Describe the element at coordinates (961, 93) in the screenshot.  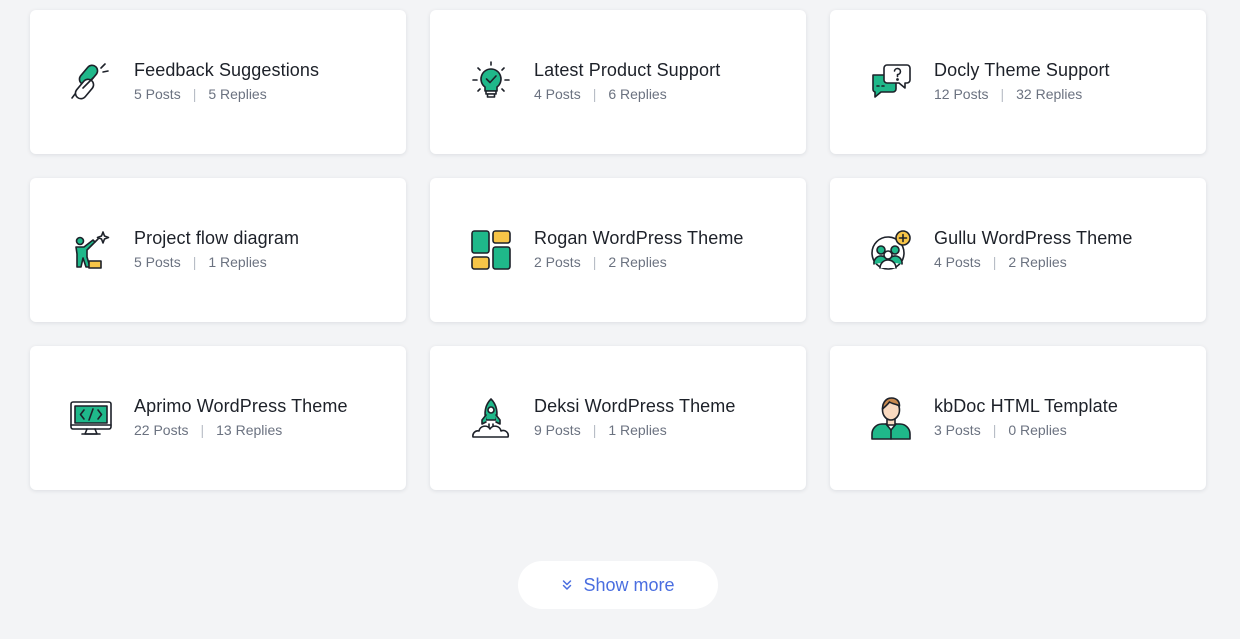
I see `post-count: 12 Posts` at that location.